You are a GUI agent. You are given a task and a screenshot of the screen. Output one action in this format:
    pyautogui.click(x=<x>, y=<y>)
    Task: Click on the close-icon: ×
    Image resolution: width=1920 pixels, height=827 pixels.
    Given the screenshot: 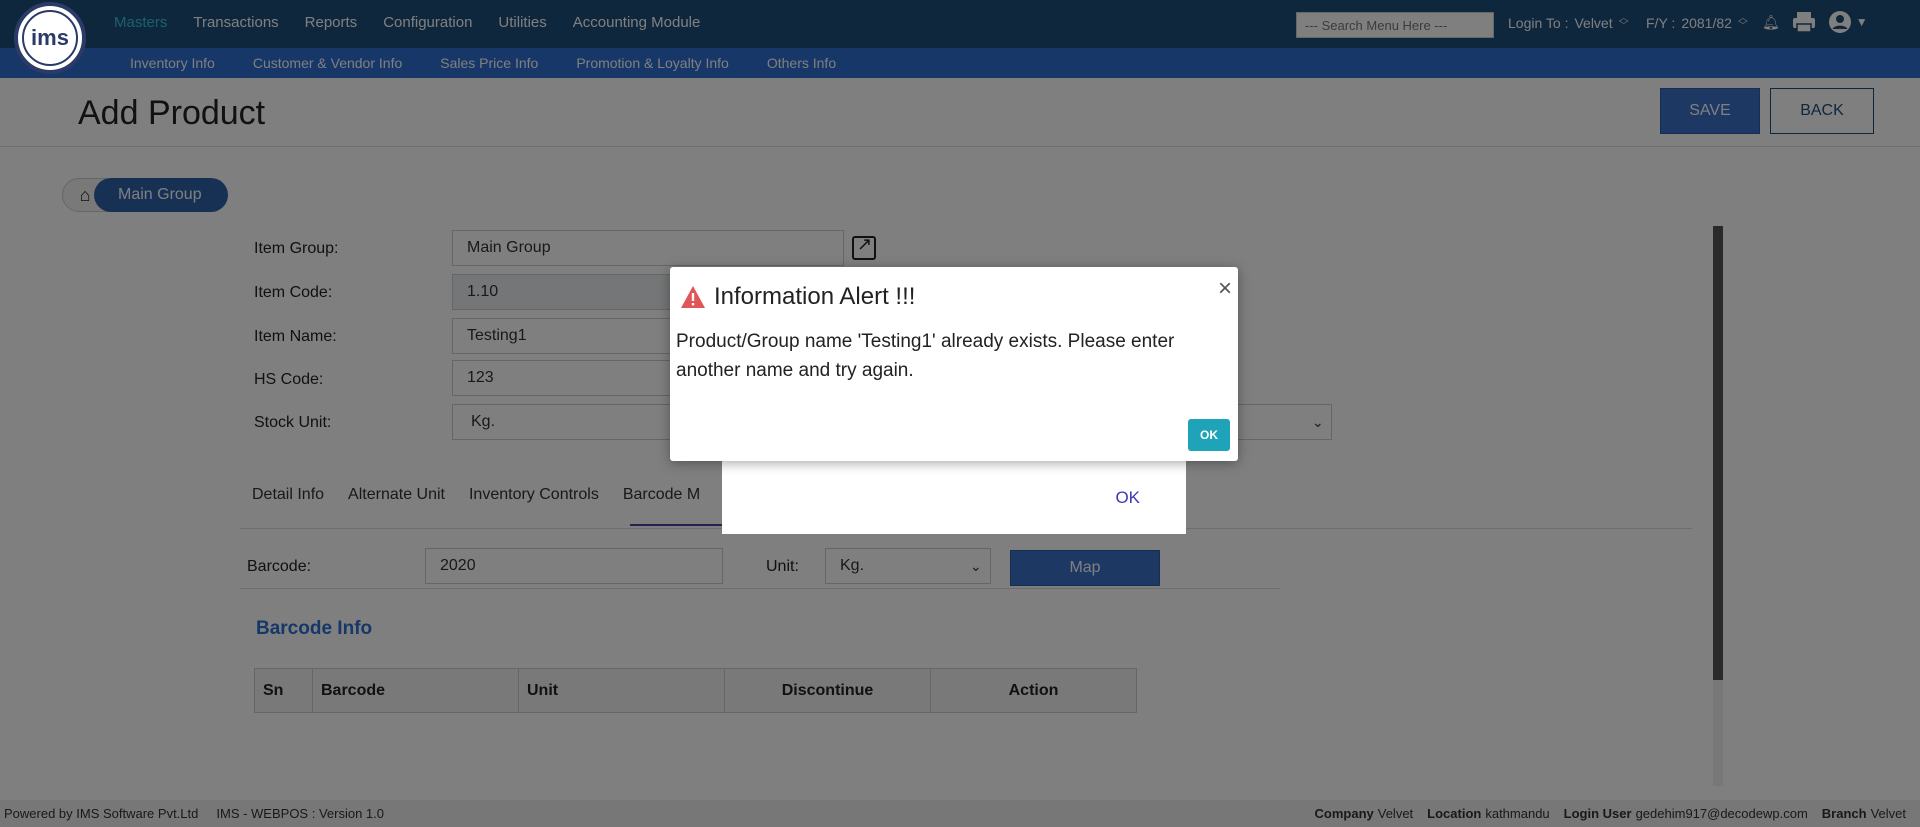 What is the action you would take?
    pyautogui.click(x=1225, y=289)
    